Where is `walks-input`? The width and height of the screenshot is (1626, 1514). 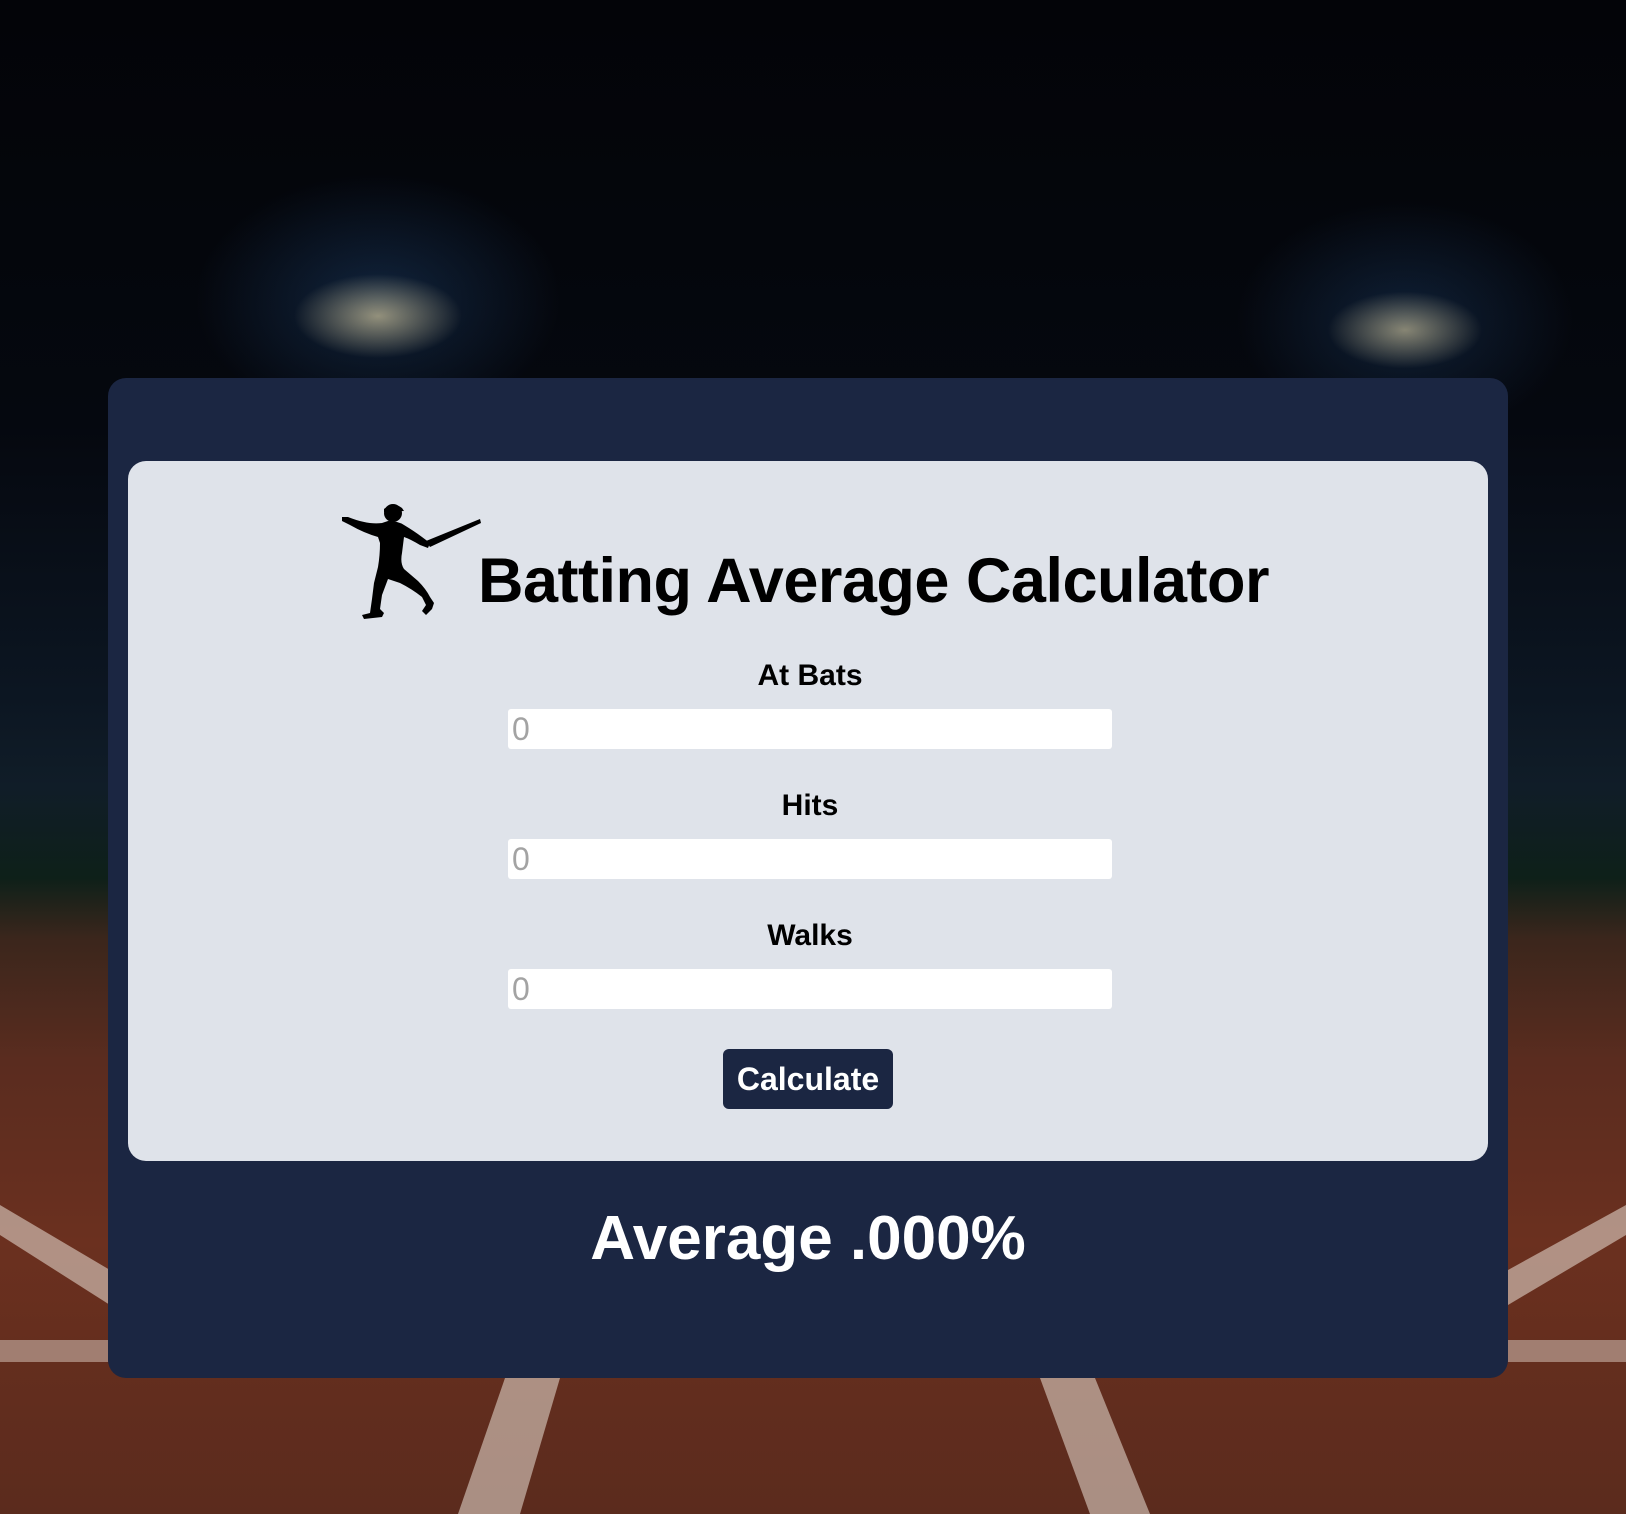
walks-input is located at coordinates (810, 989).